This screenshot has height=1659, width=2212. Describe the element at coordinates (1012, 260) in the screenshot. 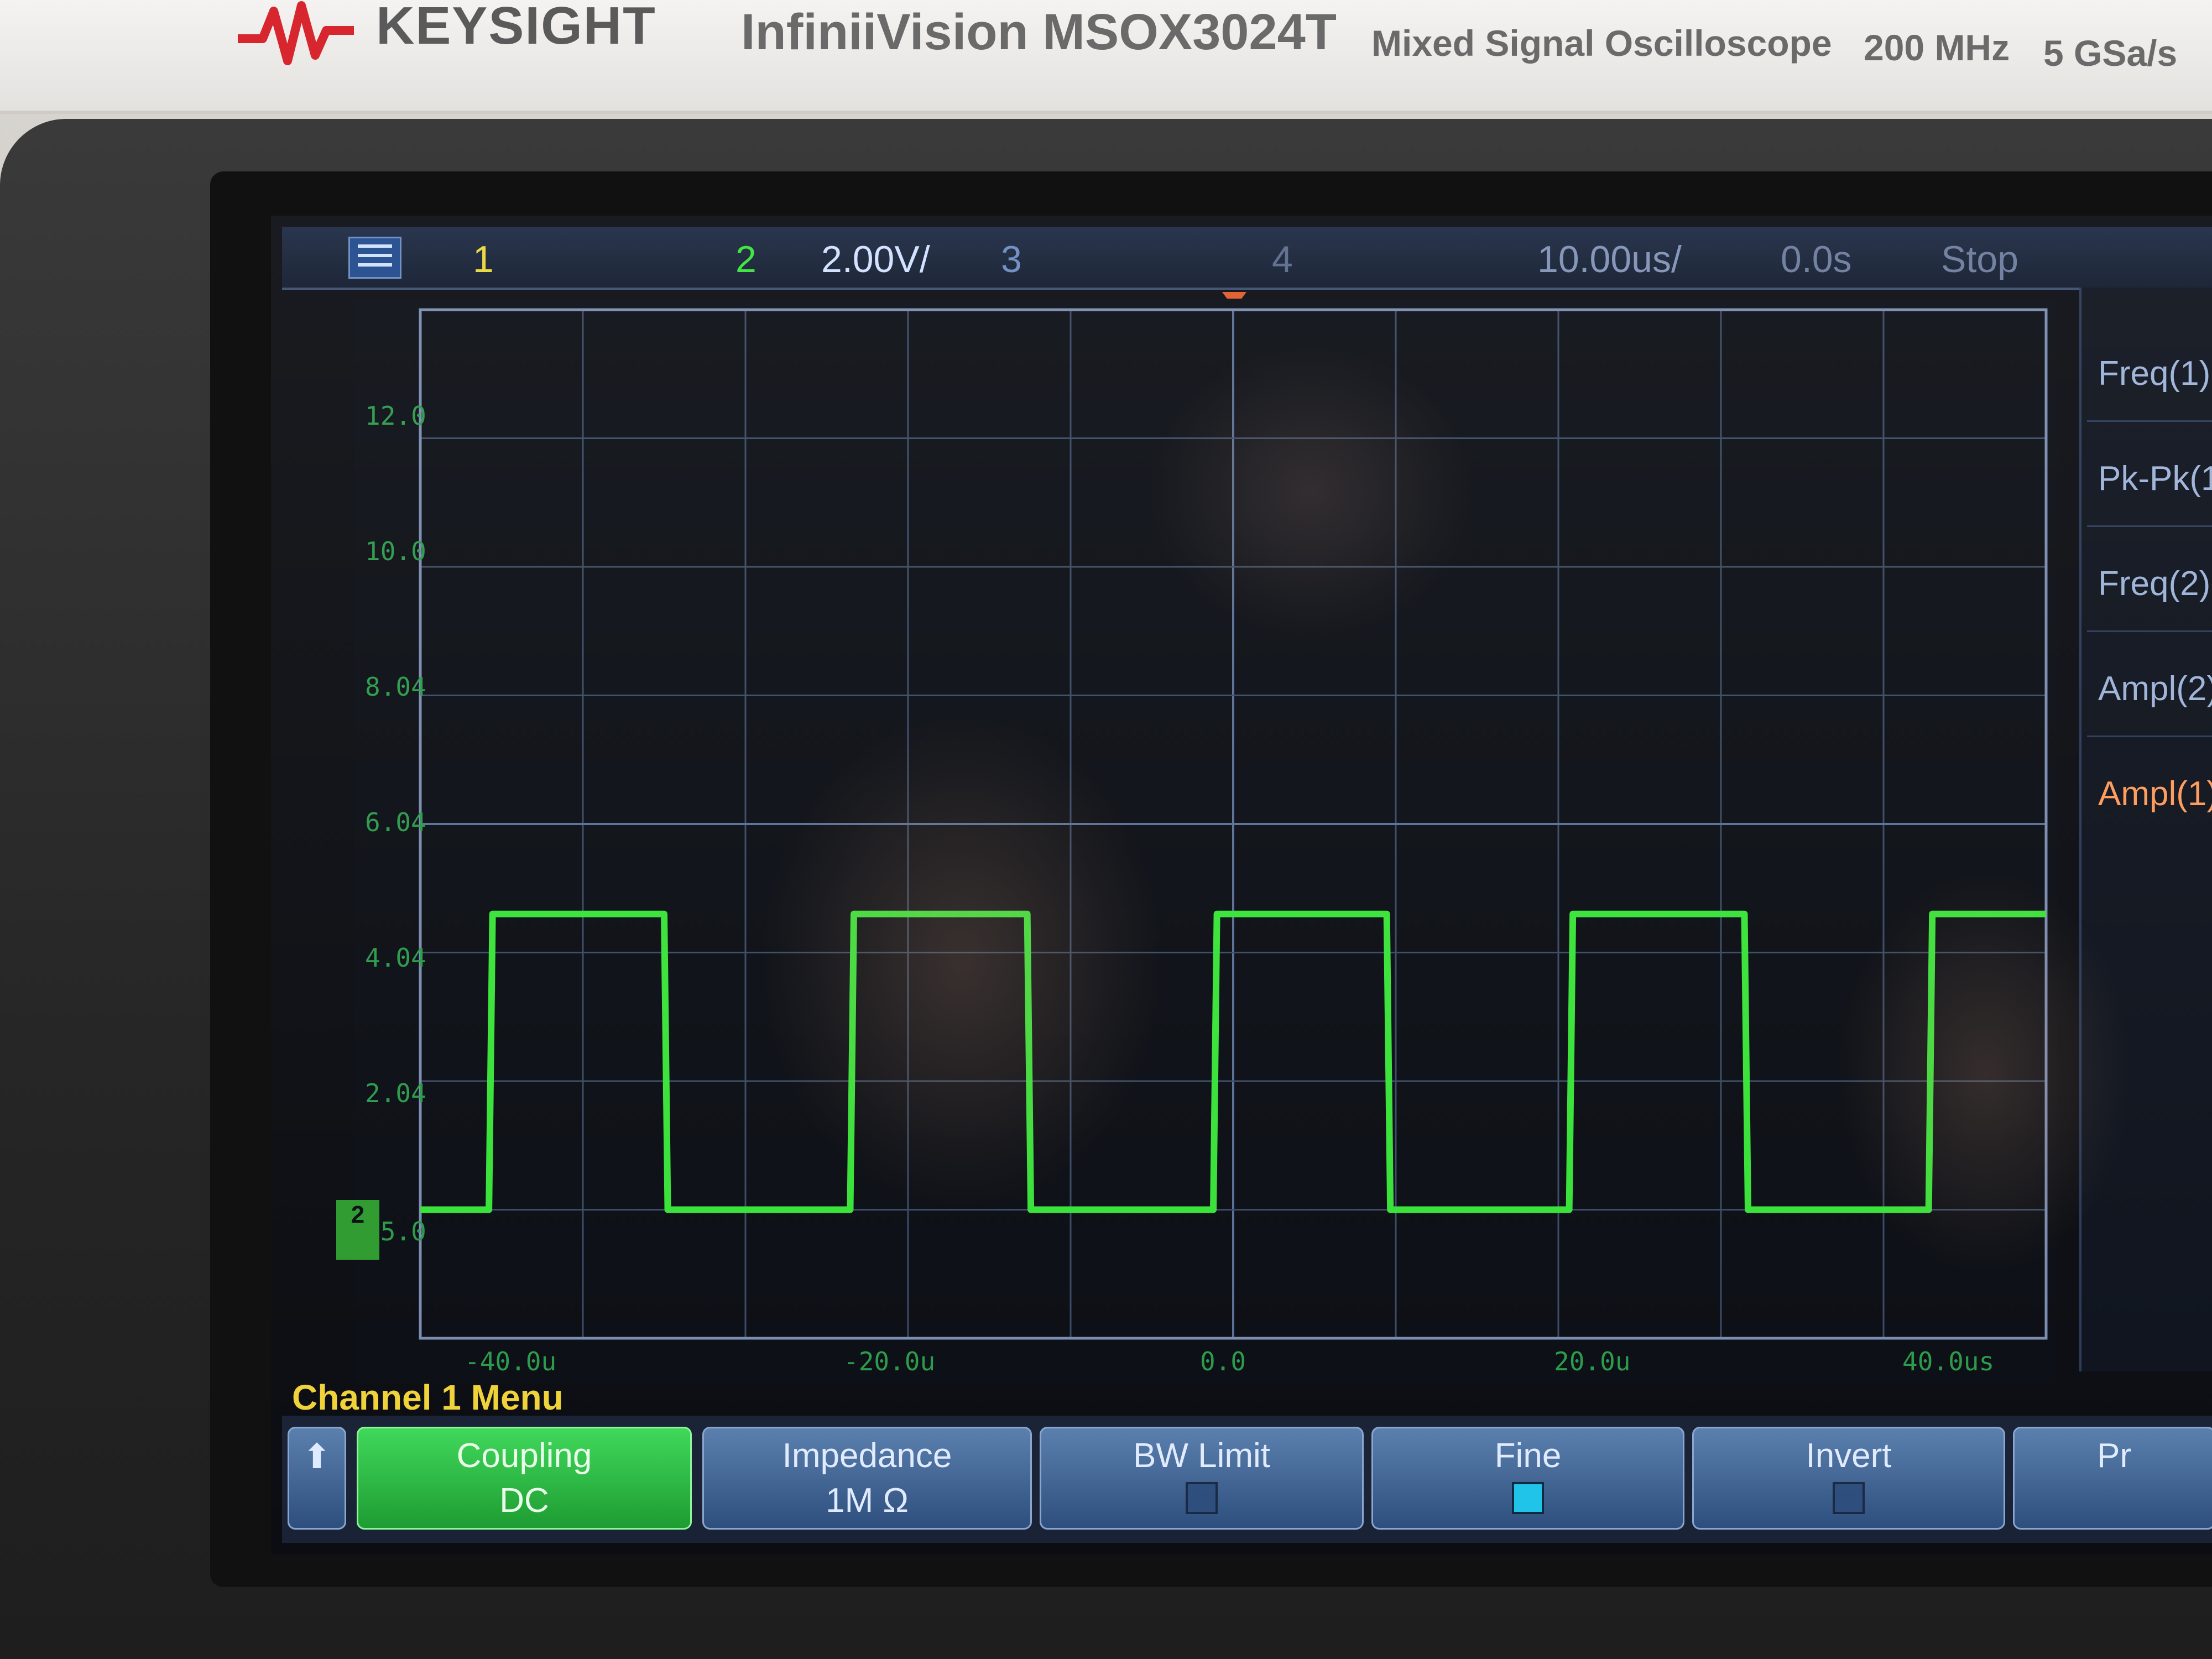

I see `channel-3-indicator: 3` at that location.